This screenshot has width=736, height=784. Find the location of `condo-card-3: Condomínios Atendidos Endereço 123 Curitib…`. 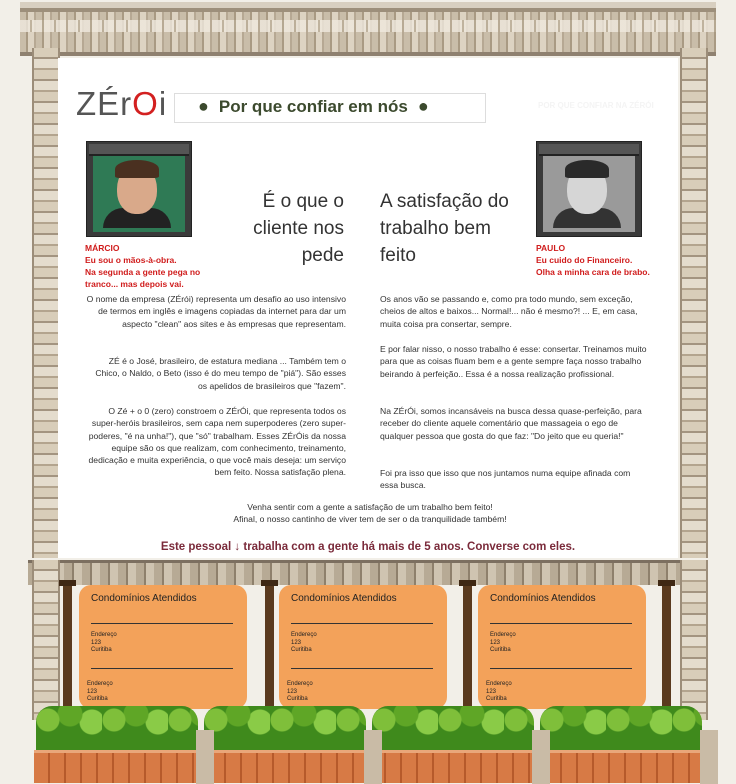

condo-card-3: Condomínios Atendidos Endereço 123 Curitib… is located at coordinates (562, 647).